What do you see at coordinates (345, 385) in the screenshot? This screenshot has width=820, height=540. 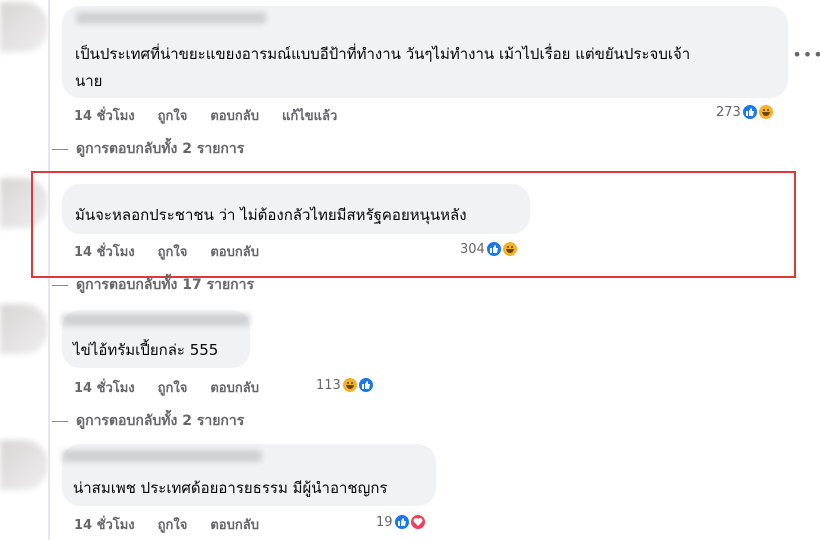 I see `reaction-summary: 113` at bounding box center [345, 385].